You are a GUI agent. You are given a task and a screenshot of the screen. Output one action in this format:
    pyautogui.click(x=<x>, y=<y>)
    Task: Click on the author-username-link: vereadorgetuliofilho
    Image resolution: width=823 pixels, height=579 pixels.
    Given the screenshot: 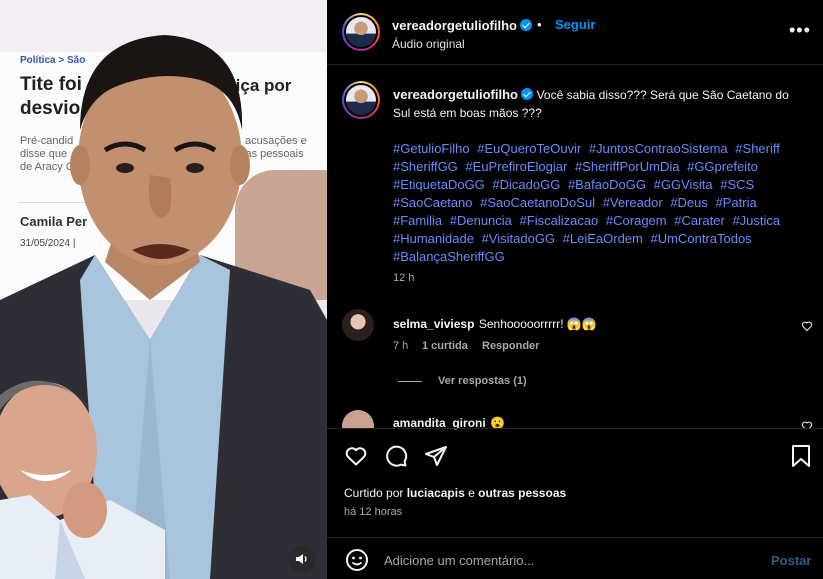 What is the action you would take?
    pyautogui.click(x=462, y=26)
    